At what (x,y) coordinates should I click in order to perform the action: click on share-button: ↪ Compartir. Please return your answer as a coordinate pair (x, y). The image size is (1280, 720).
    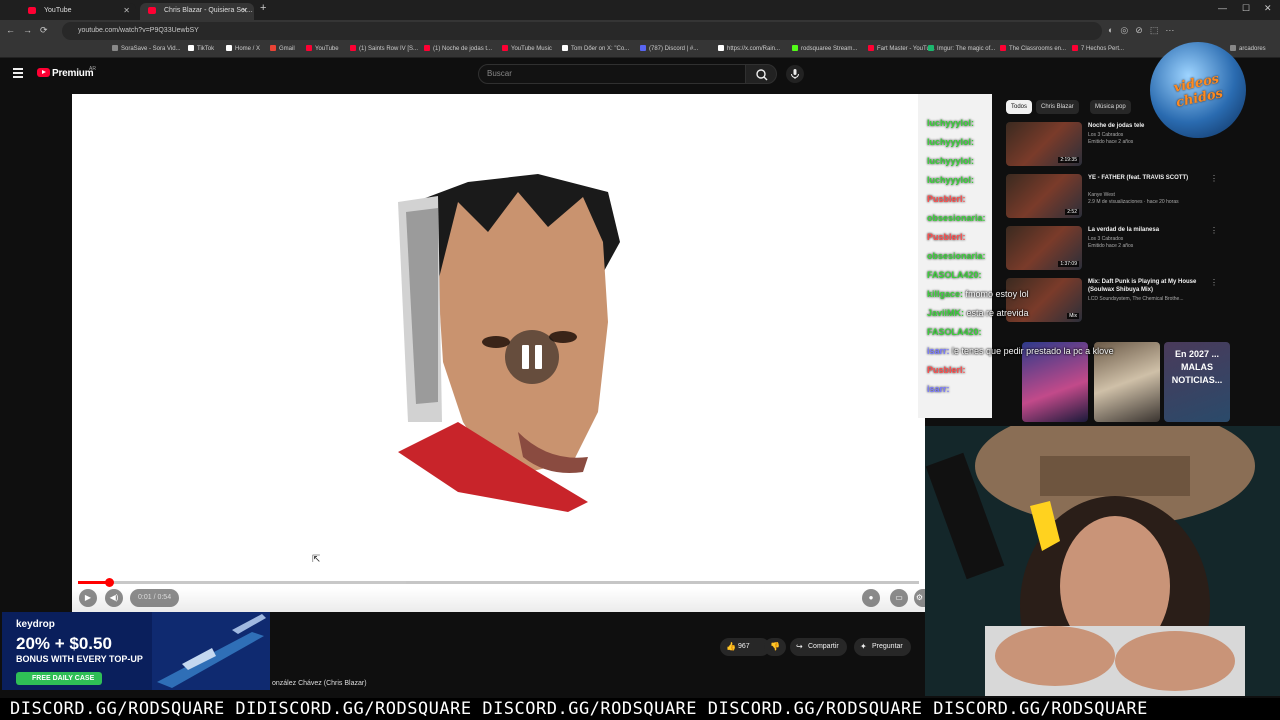
    Looking at the image, I should click on (818, 647).